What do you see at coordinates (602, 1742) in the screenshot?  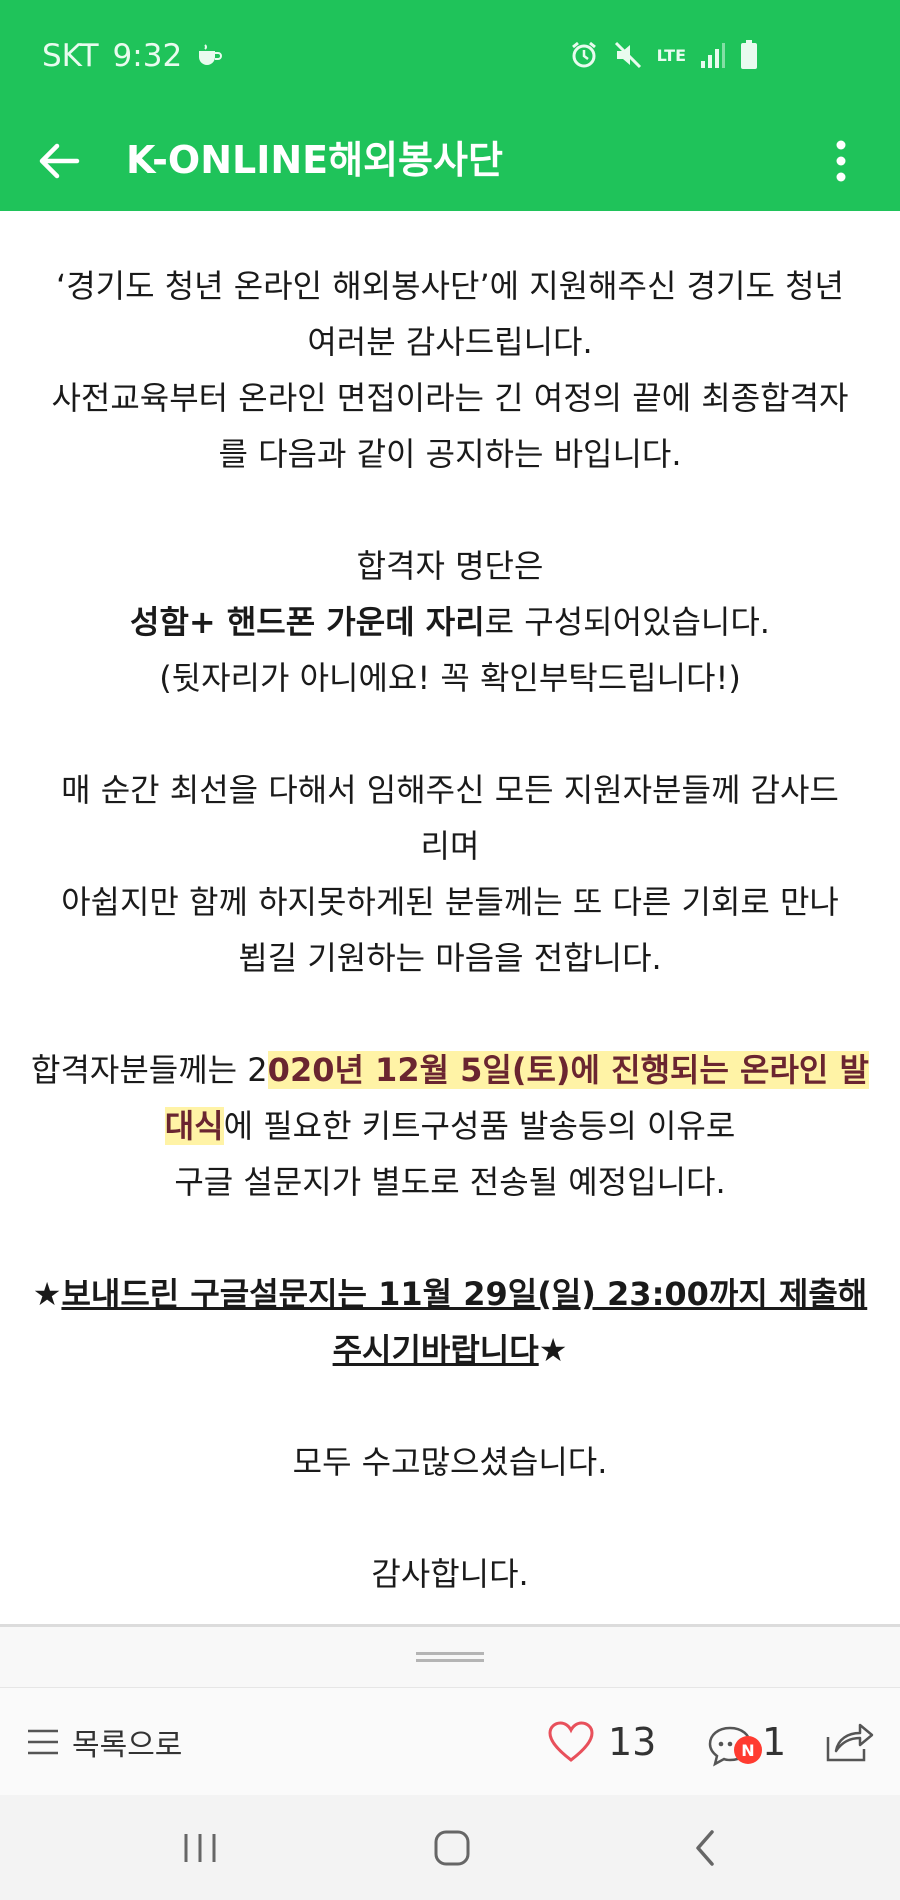 I see `like-button: 13` at bounding box center [602, 1742].